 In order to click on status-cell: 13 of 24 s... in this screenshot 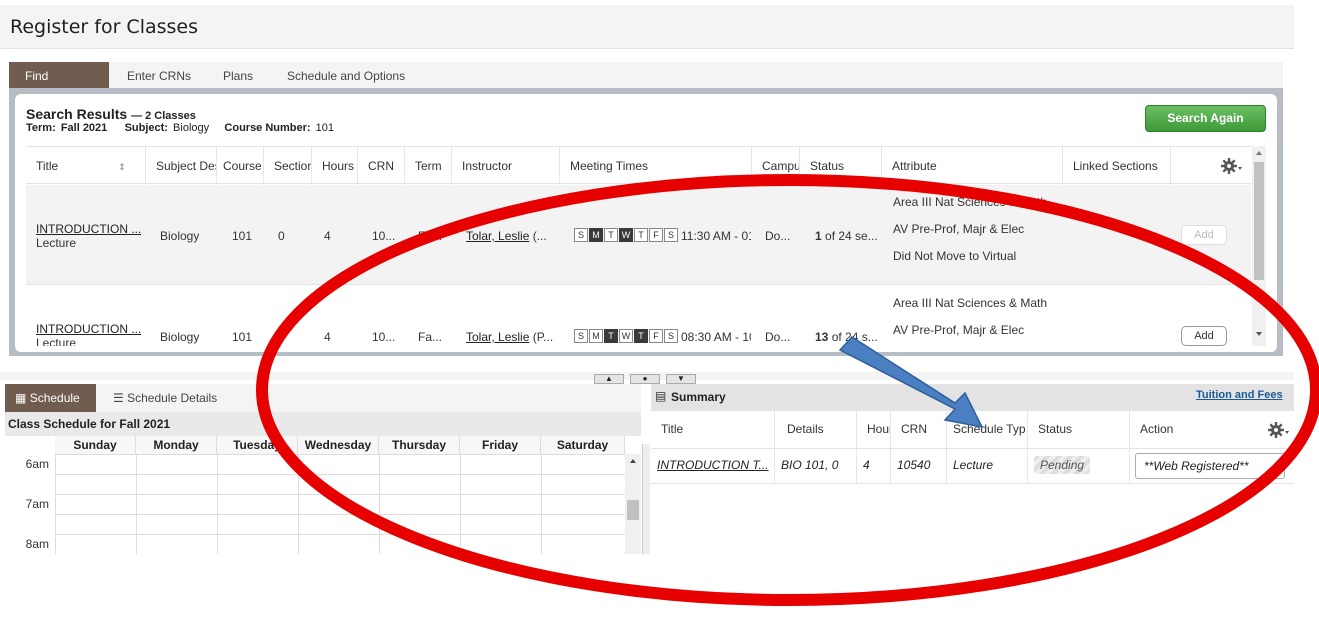, I will do `click(846, 337)`.